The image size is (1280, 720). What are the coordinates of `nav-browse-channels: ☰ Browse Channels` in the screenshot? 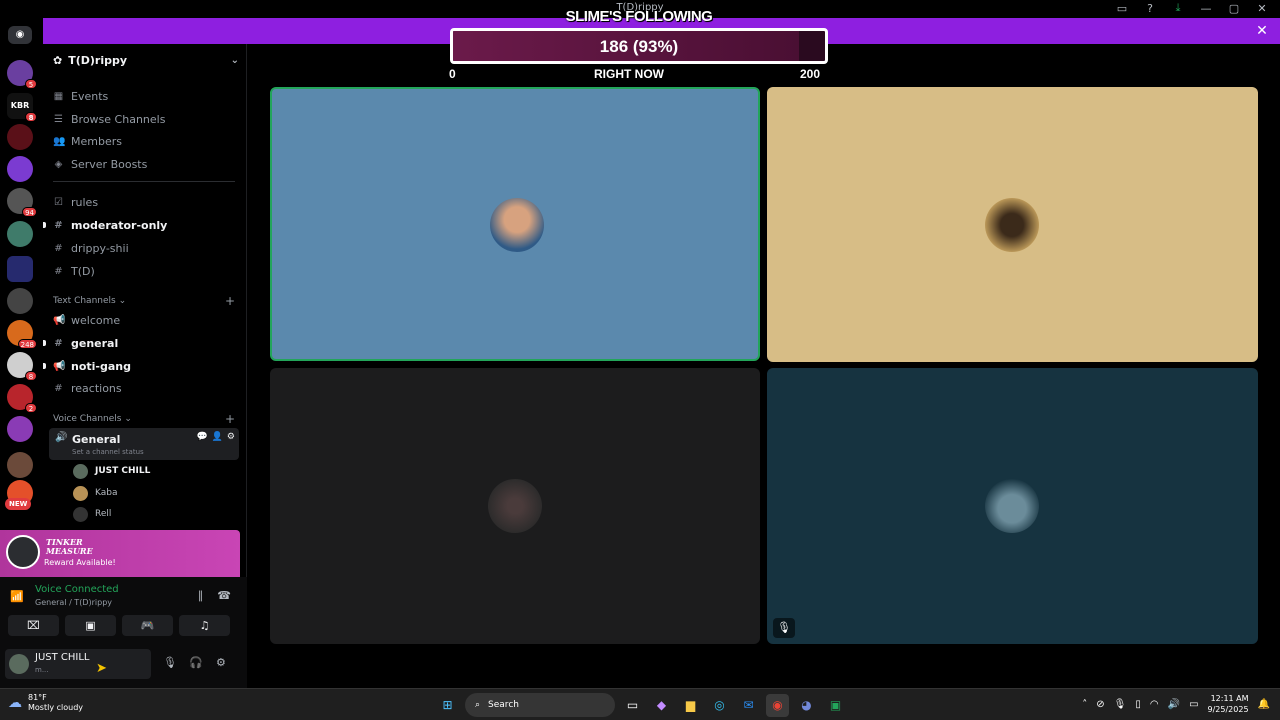 It's located at (109, 119).